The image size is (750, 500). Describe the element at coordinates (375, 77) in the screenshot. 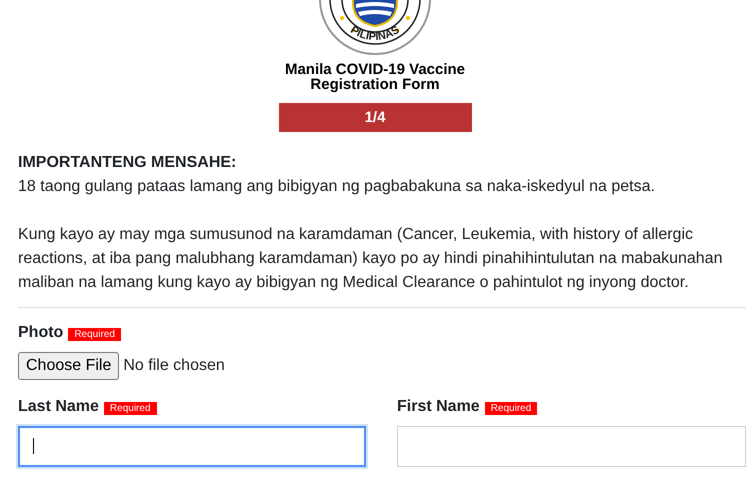

I see `form-title: Manila COVID-19 Vaccine Registration Form` at that location.